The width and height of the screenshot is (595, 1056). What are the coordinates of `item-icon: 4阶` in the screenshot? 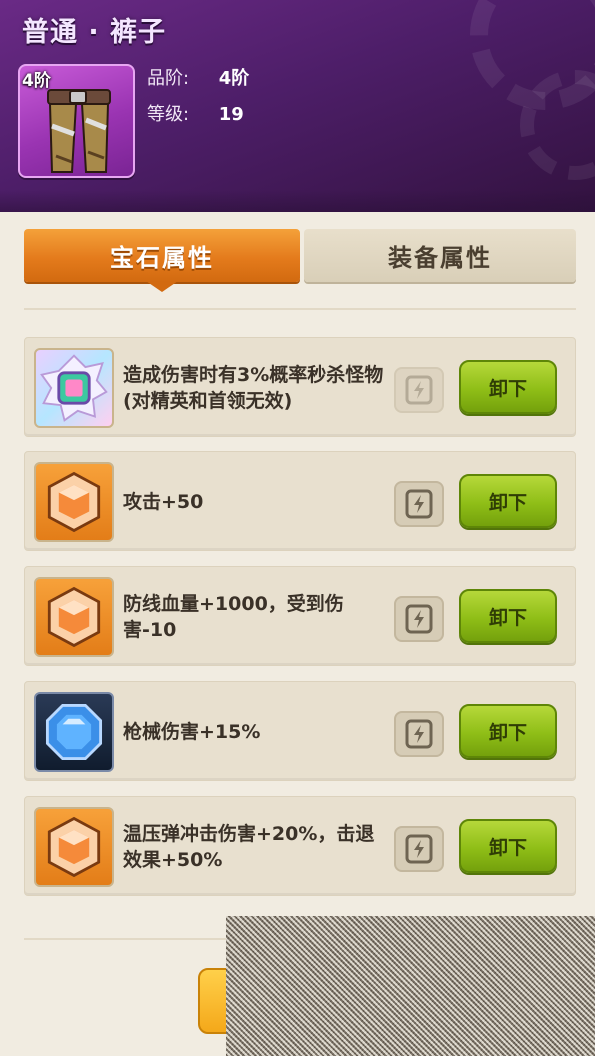 It's located at (76, 121).